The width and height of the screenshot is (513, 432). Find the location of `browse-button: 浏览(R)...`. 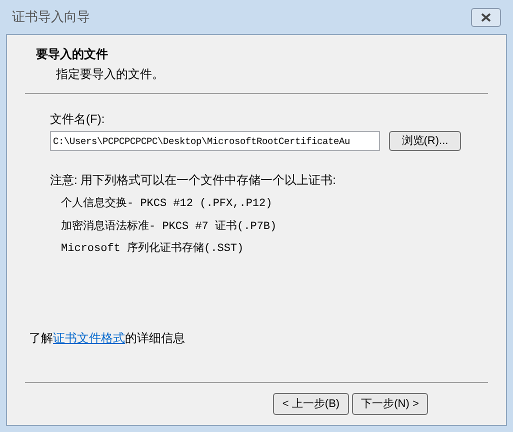

browse-button: 浏览(R)... is located at coordinates (425, 141).